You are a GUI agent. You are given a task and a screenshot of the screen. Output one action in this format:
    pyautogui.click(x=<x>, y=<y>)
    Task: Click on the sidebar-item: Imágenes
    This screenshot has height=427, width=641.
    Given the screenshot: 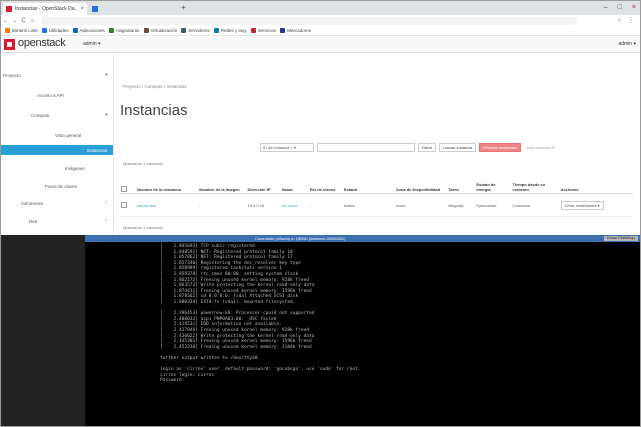 What is the action you would take?
    pyautogui.click(x=75, y=168)
    